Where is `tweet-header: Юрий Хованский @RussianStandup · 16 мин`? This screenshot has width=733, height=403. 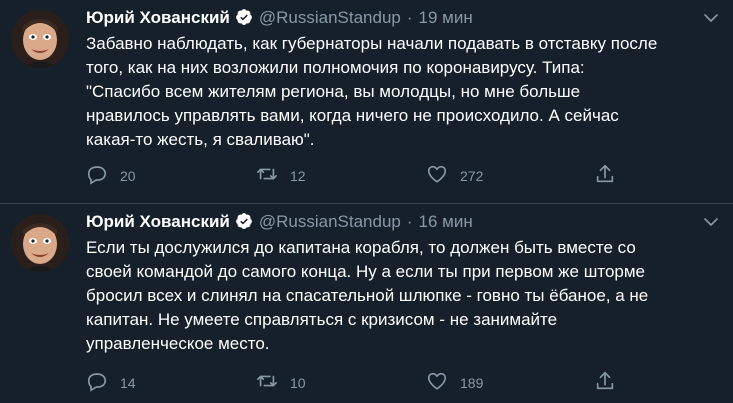 tweet-header: Юрий Хованский @RussianStandup · 16 мин is located at coordinates (389, 222).